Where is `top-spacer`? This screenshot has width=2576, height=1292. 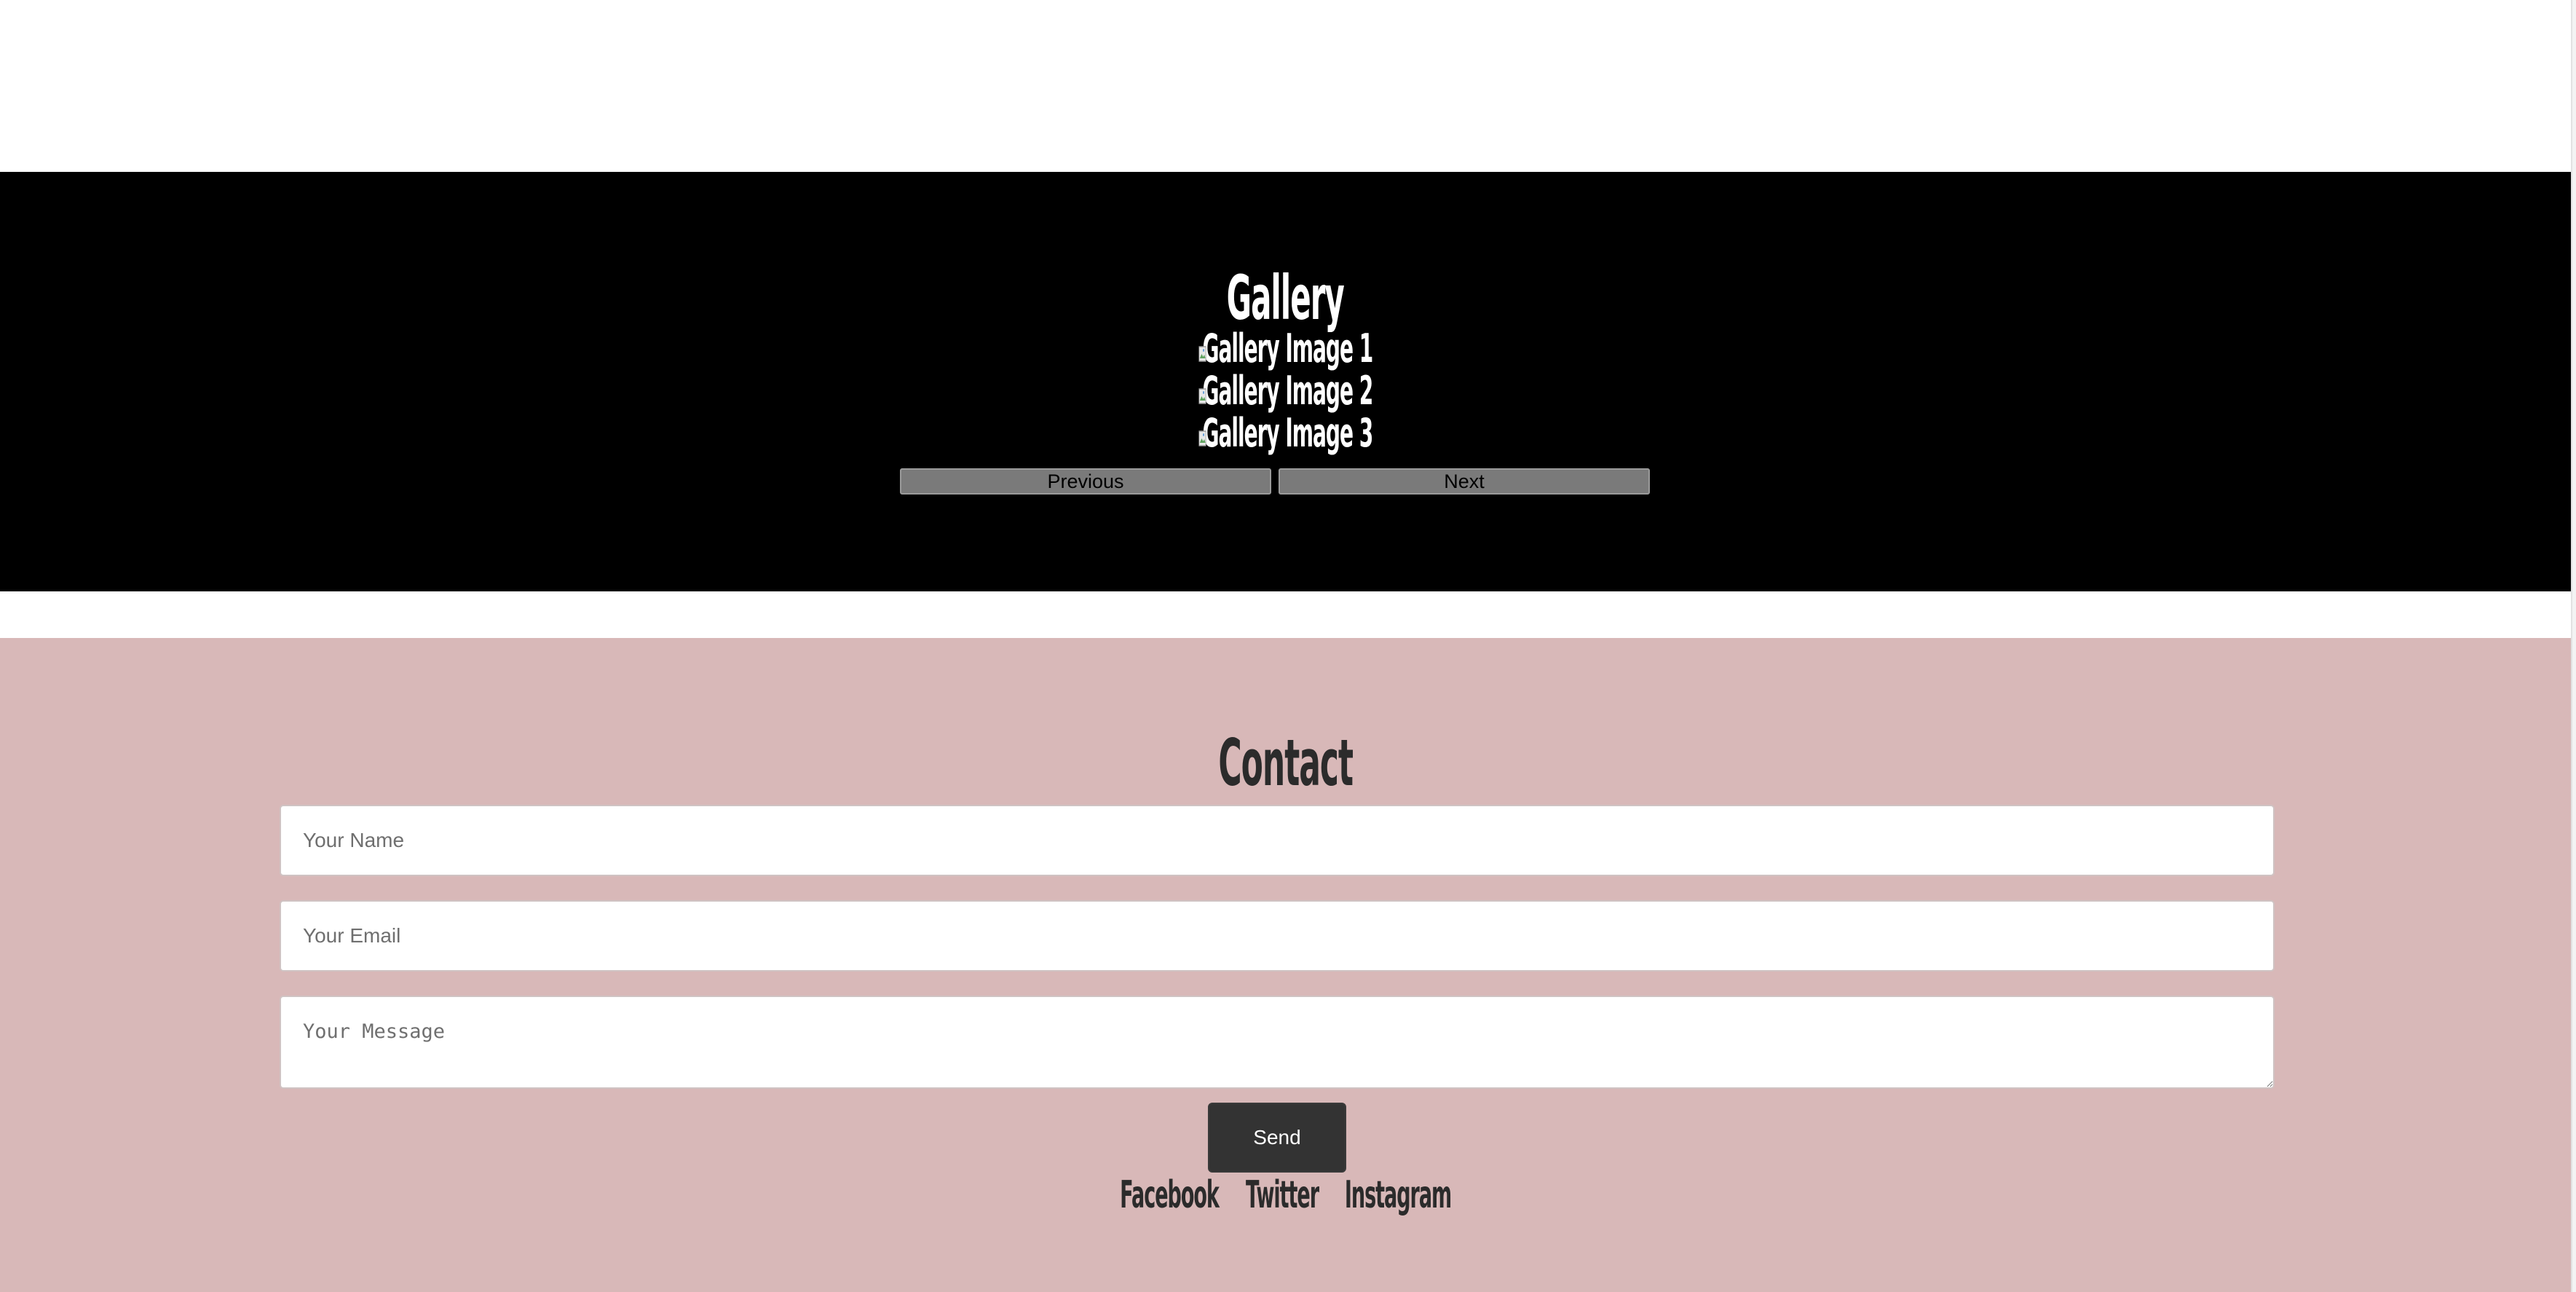 top-spacer is located at coordinates (1285, 86).